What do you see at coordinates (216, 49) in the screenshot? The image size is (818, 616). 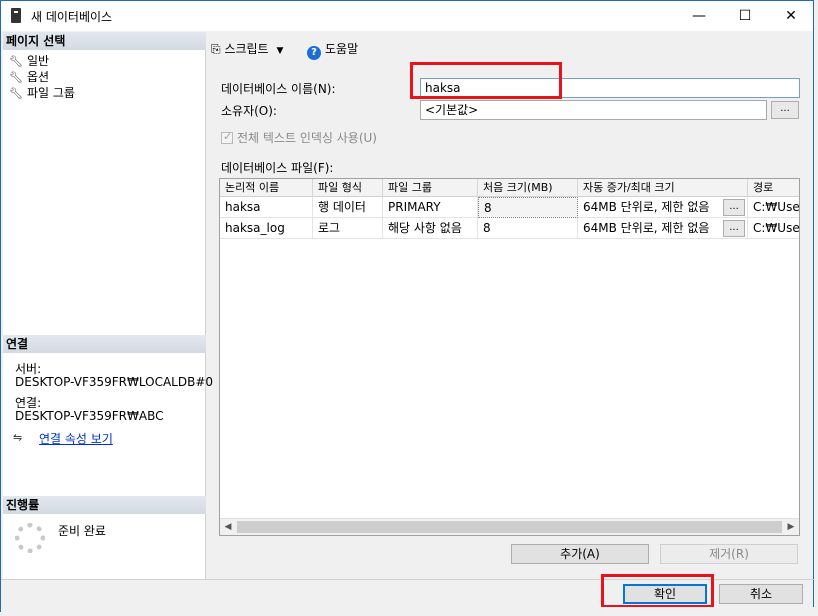 I see `script-icon: ⎘` at bounding box center [216, 49].